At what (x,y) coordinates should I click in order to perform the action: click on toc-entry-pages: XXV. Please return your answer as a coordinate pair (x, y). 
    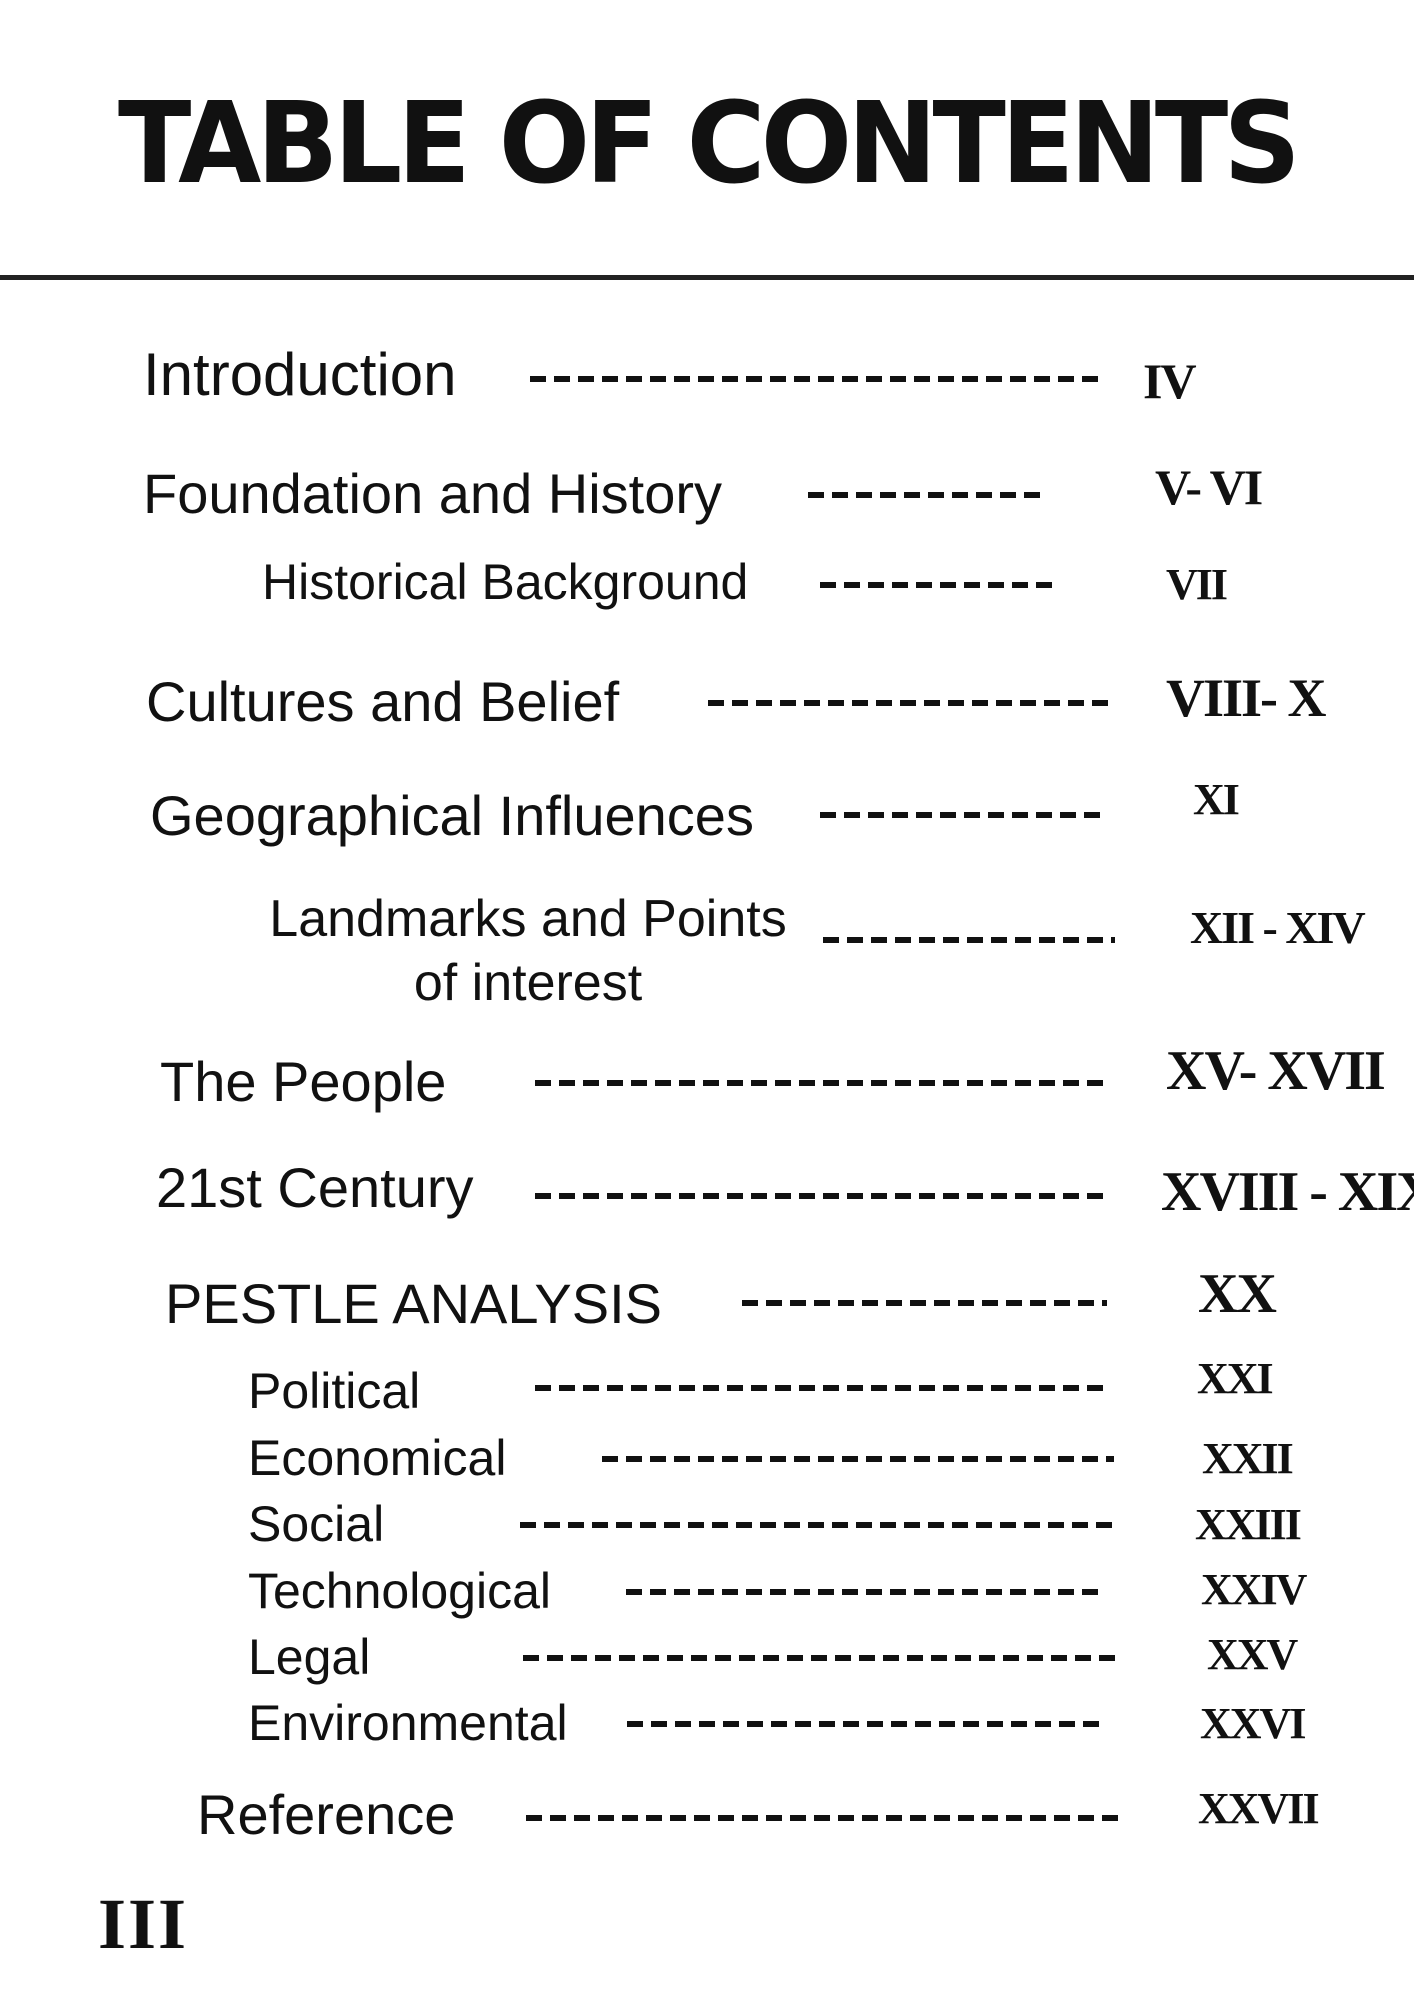
    Looking at the image, I should click on (1252, 1654).